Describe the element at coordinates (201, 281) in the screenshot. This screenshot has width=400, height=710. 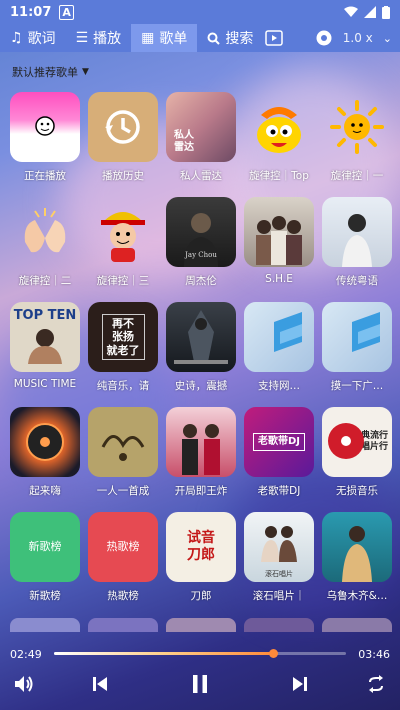
I see `playlist-label: 周杰伦` at that location.